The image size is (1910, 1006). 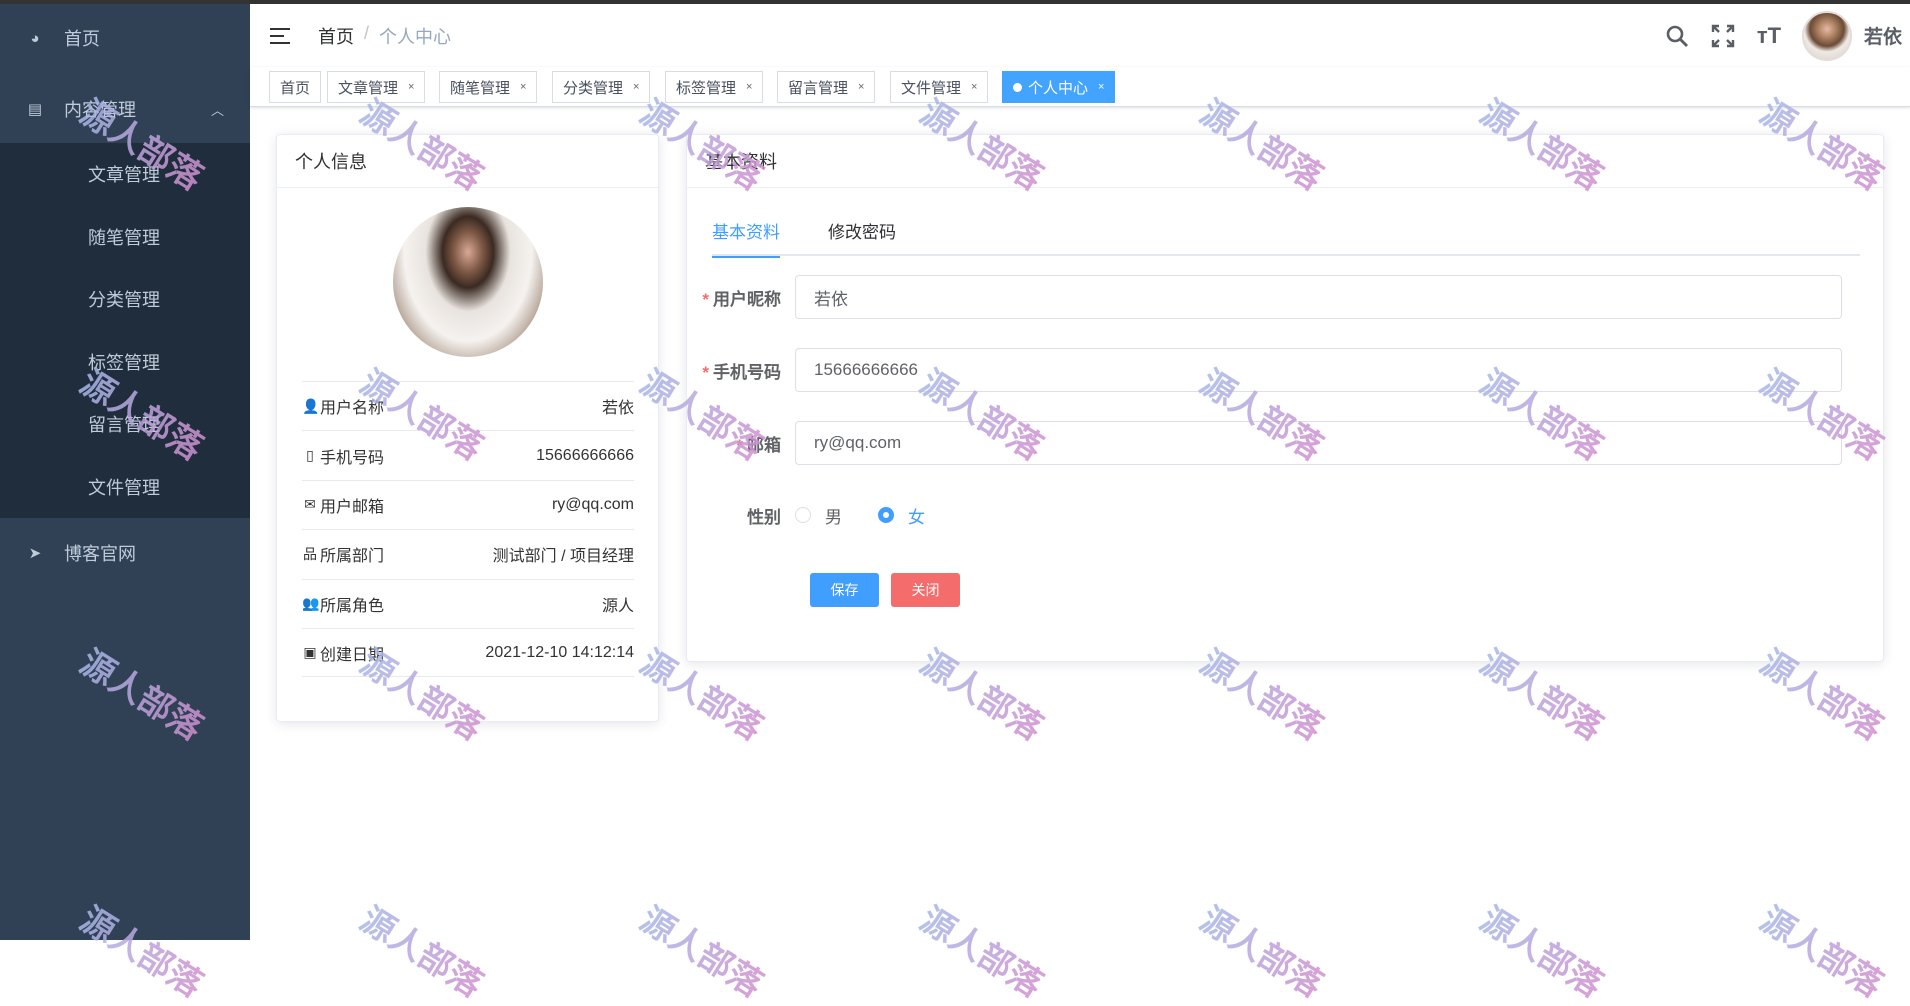 What do you see at coordinates (281, 36) in the screenshot?
I see `hamburger-icon` at bounding box center [281, 36].